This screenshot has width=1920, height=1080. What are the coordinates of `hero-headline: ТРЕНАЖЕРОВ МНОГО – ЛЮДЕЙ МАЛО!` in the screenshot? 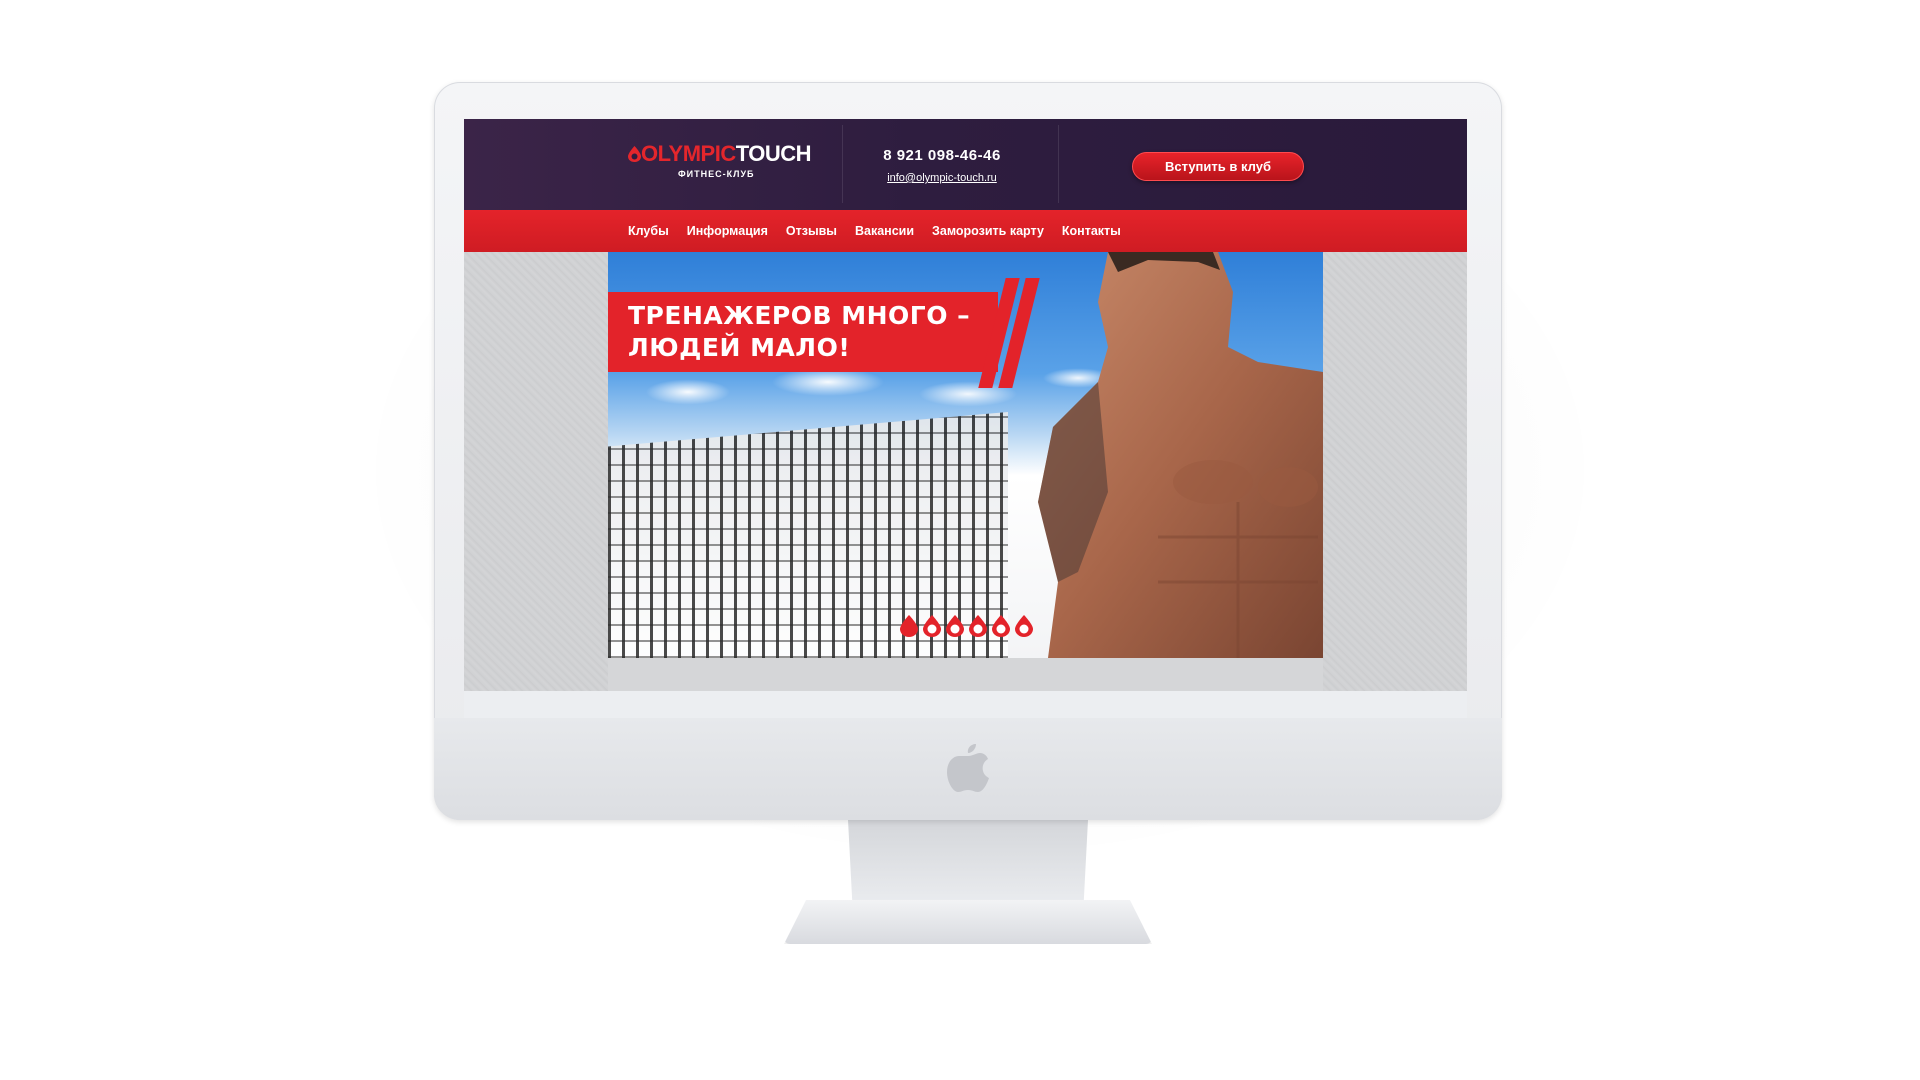 It's located at (818, 332).